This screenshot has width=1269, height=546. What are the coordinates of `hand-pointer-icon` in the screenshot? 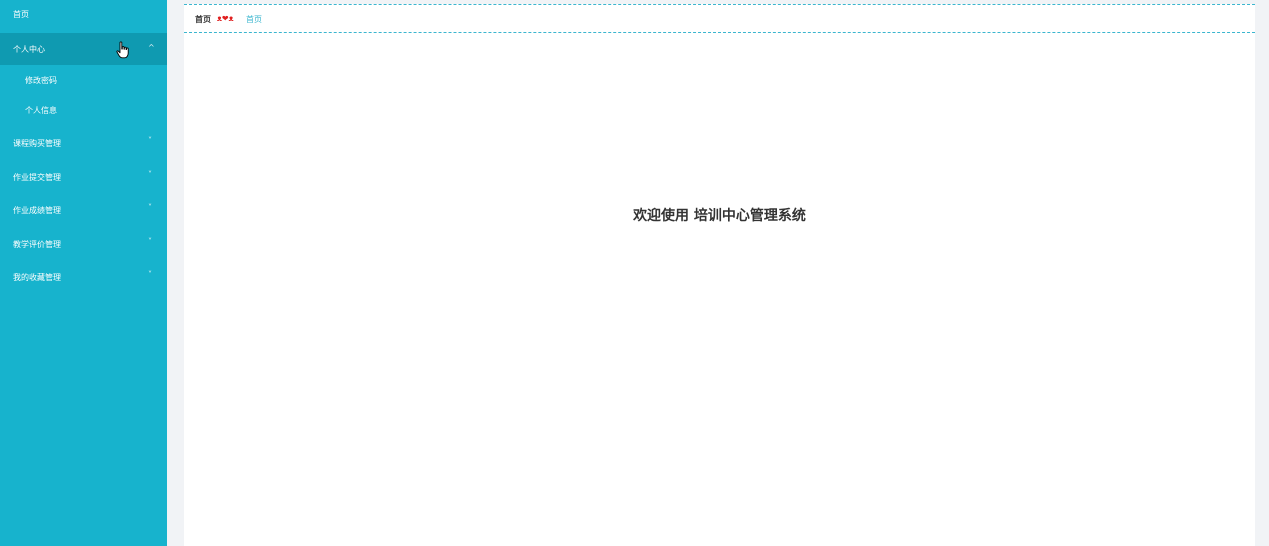 It's located at (122, 50).